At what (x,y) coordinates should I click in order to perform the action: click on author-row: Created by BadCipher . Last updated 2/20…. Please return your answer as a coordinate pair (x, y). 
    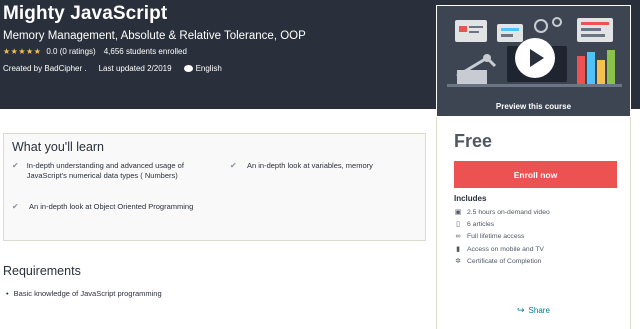
    Looking at the image, I should click on (112, 68).